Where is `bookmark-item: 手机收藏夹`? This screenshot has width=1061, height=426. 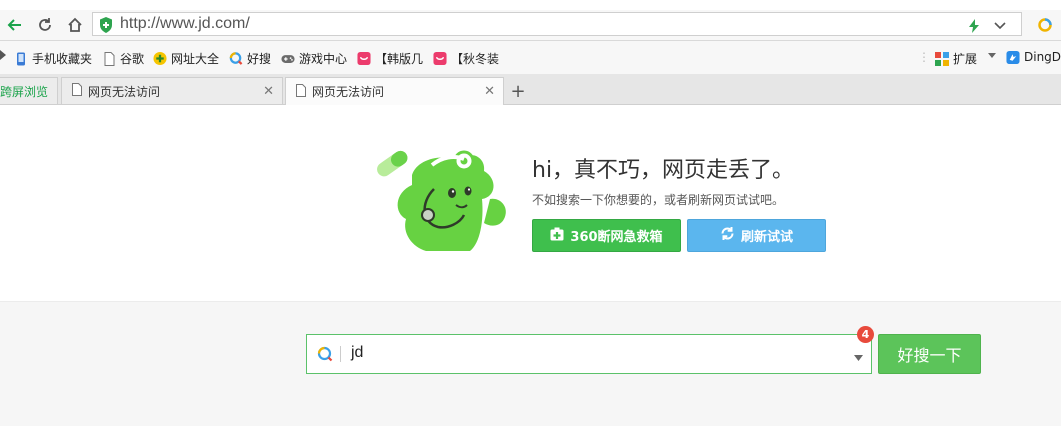
bookmark-item: 手机收藏夹 is located at coordinates (53, 58).